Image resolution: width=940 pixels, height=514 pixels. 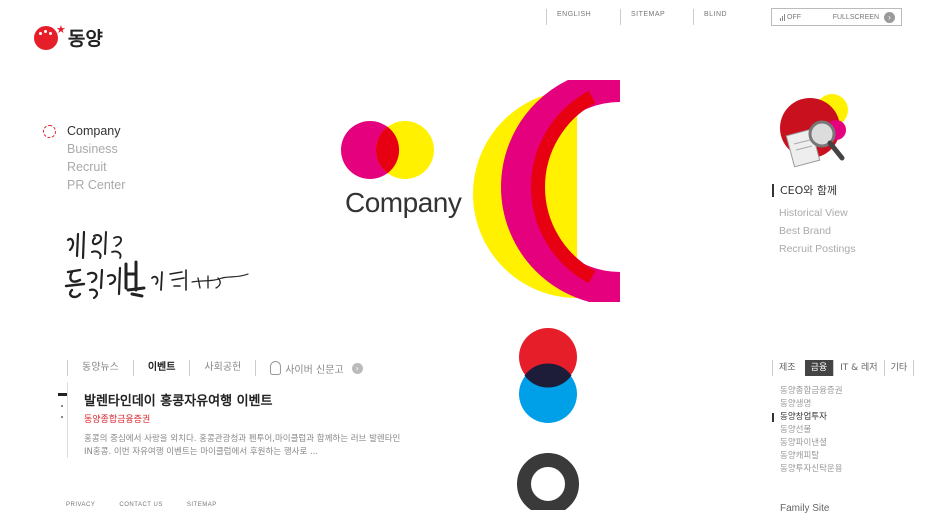 I want to click on fullscreen-label: FULLSCREEN, so click(x=855, y=17).